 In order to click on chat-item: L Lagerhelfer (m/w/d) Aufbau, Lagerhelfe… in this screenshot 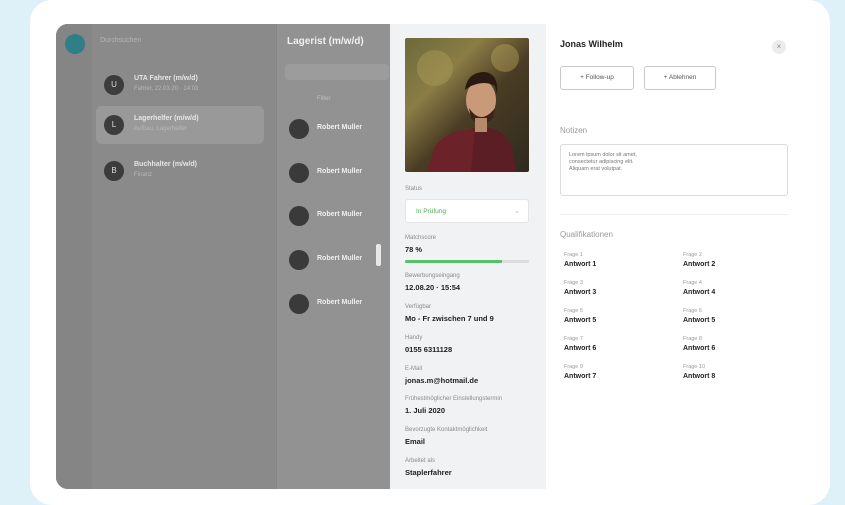, I will do `click(180, 125)`.